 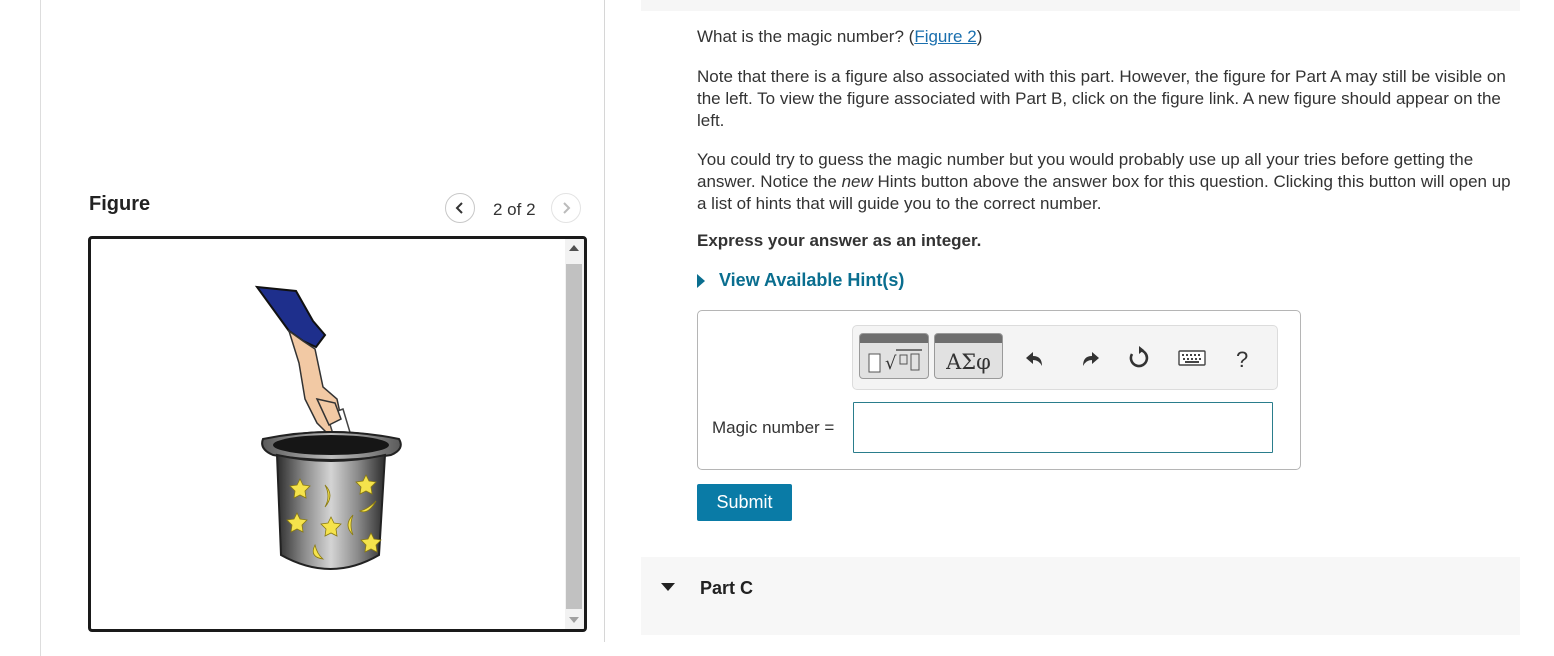 What do you see at coordinates (604, 321) in the screenshot?
I see `panel-divider` at bounding box center [604, 321].